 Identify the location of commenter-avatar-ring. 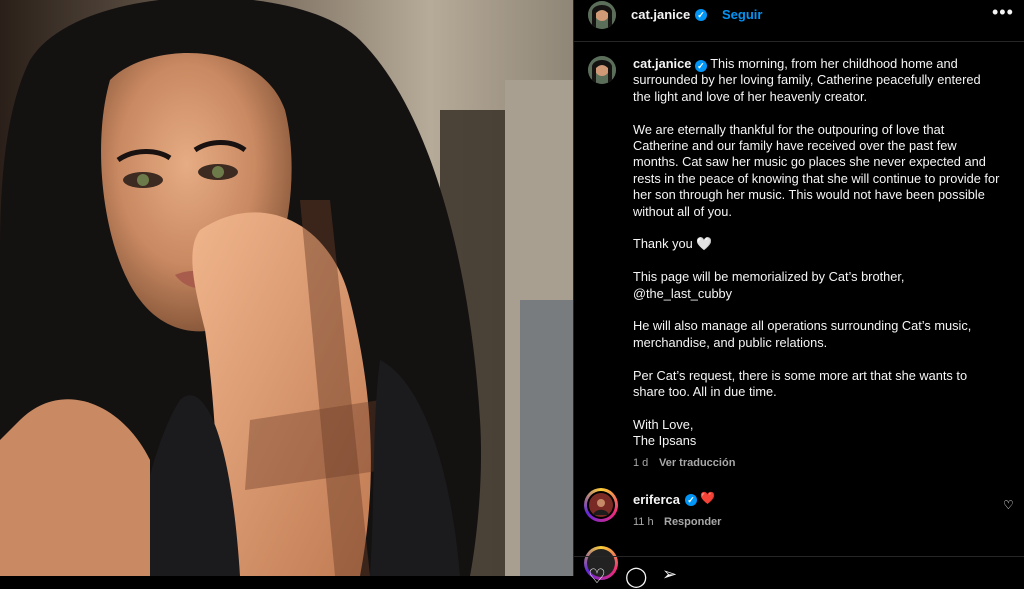
(601, 505).